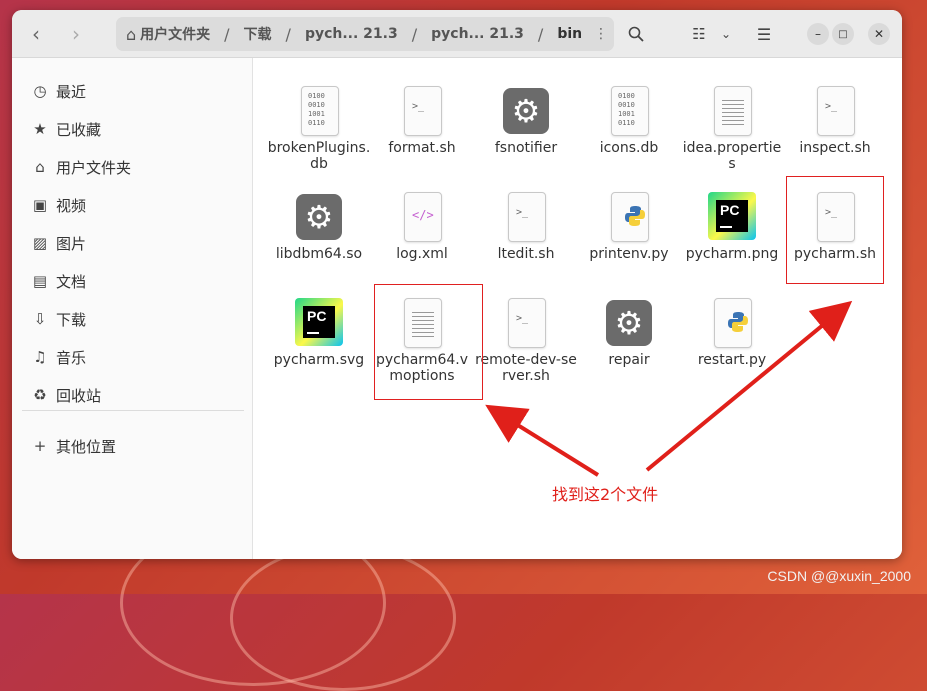 The width and height of the screenshot is (927, 691). I want to click on more-options-icon: ⋮, so click(601, 34).